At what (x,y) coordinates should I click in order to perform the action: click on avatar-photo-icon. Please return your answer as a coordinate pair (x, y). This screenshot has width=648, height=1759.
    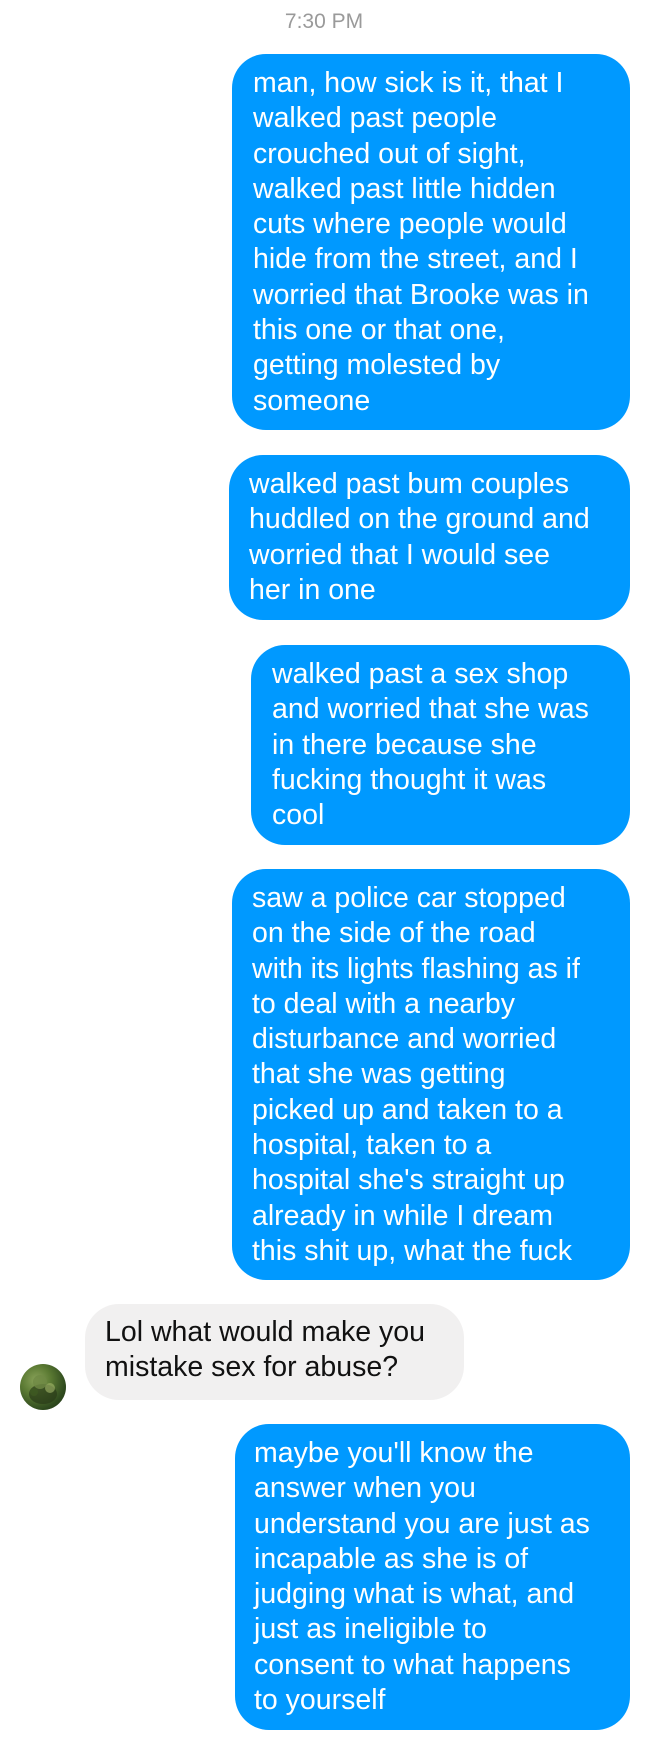
    Looking at the image, I should click on (43, 1389).